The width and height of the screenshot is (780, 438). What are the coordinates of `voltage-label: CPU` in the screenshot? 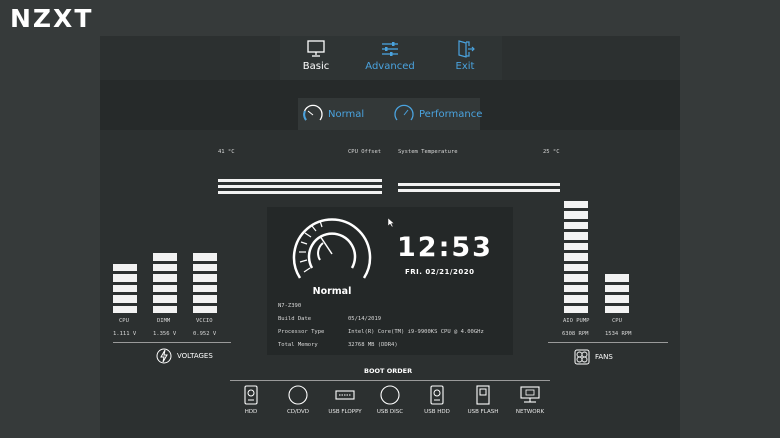 It's located at (124, 321).